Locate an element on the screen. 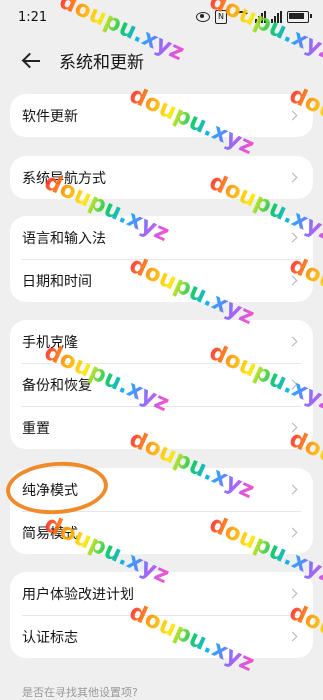 This screenshot has width=323, height=700. phone-clone-label: 手机克隆 is located at coordinates (50, 342).